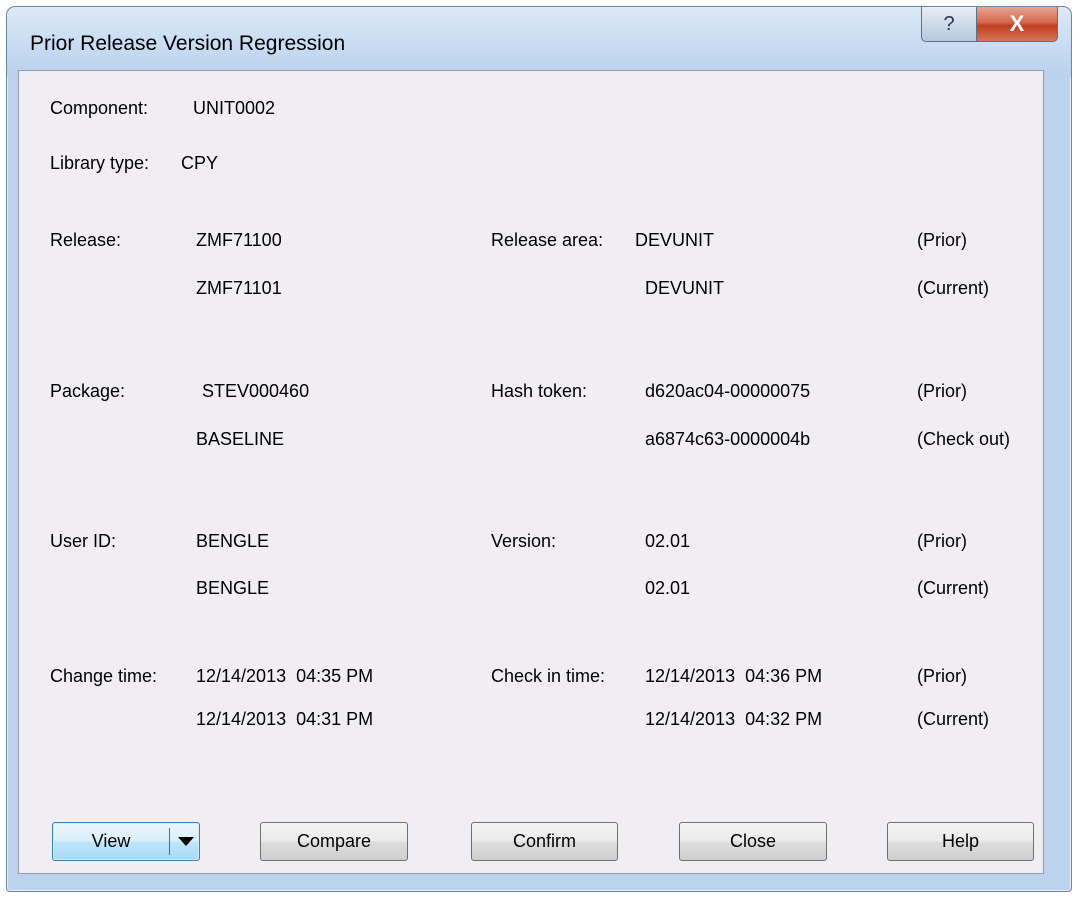 This screenshot has height=901, width=1086. Describe the element at coordinates (524, 541) in the screenshot. I see `version-label: Version:` at that location.